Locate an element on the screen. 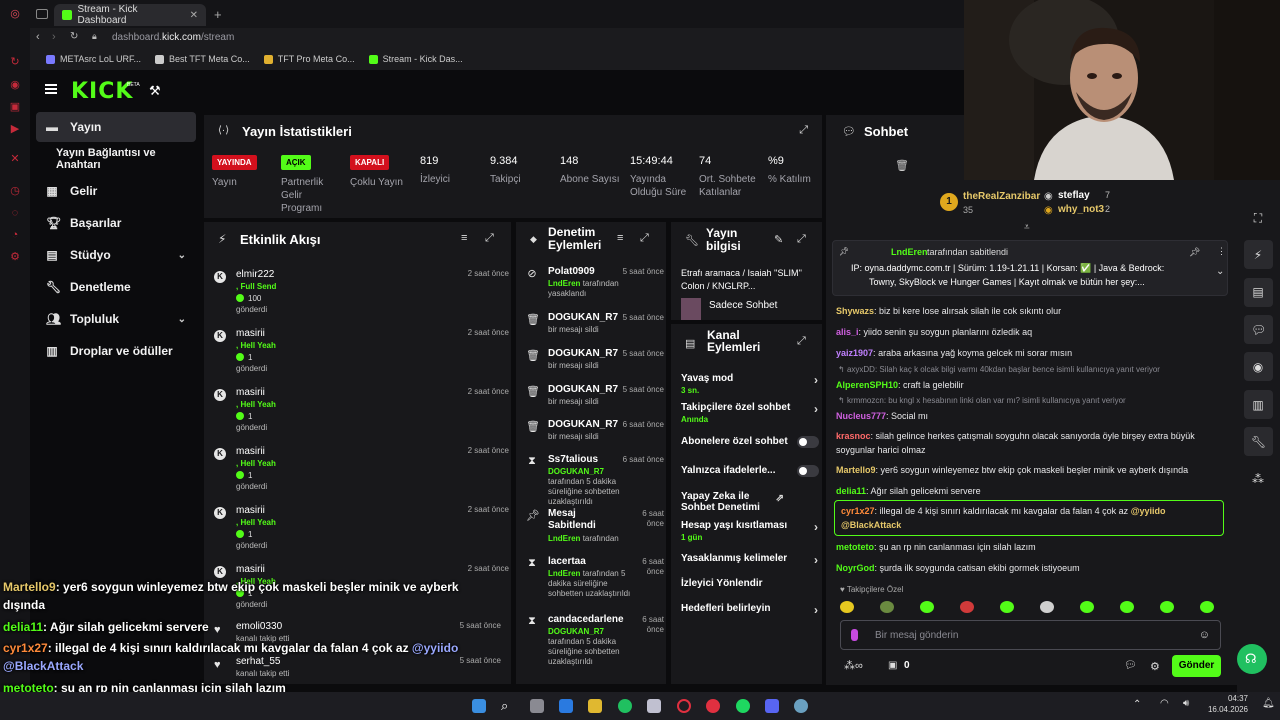 This screenshot has height=720, width=1280. lightning-icon: ⚡︎ is located at coordinates (1258, 255).